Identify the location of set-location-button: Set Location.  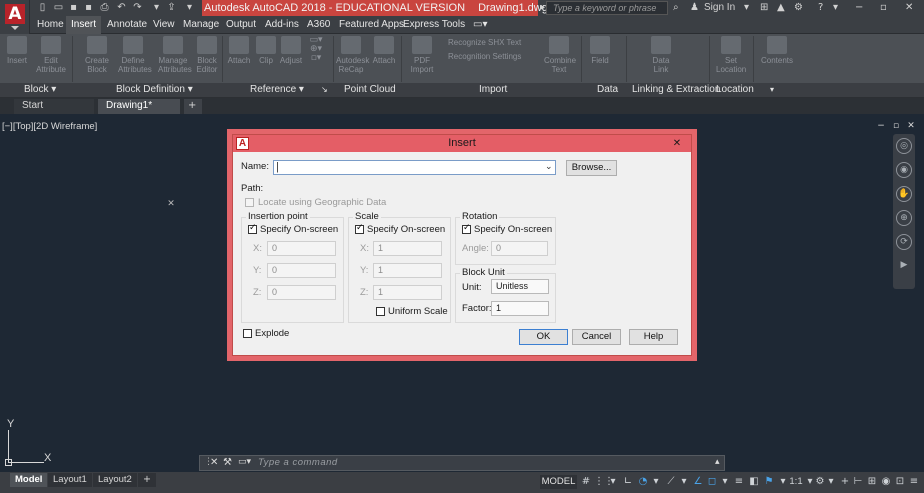
(731, 55).